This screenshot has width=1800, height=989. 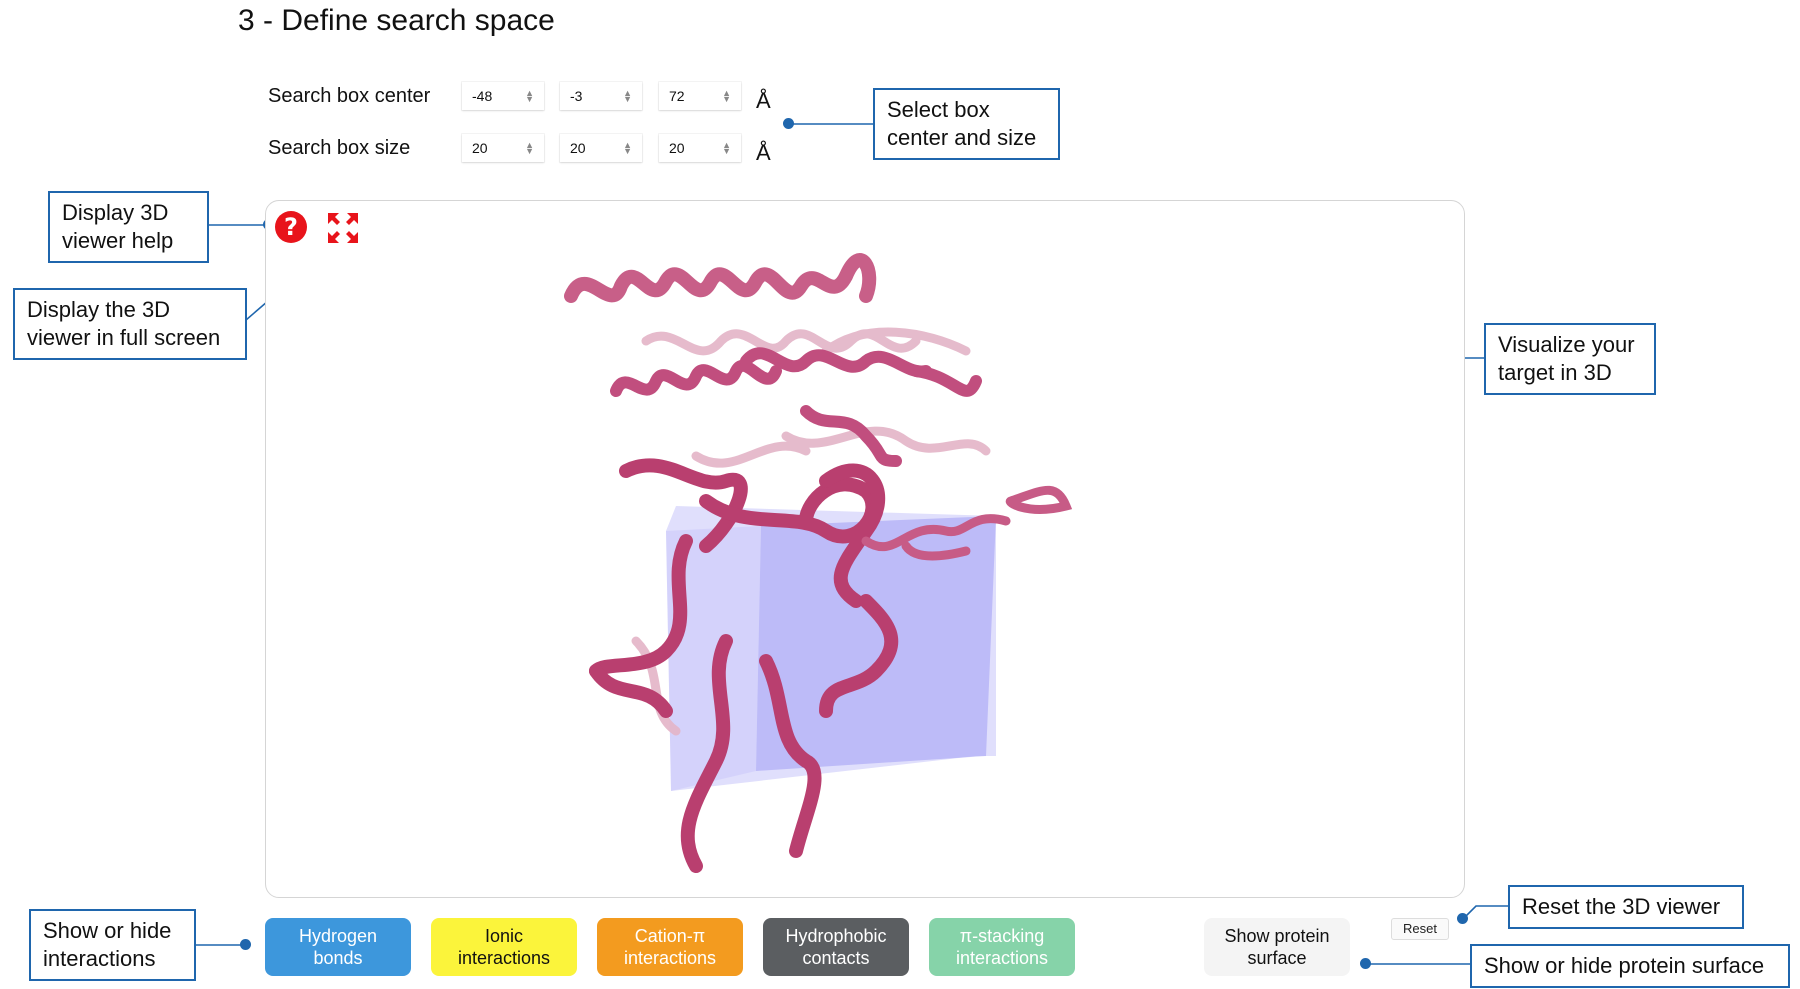 I want to click on button-label-line: Cation-π, so click(x=670, y=936).